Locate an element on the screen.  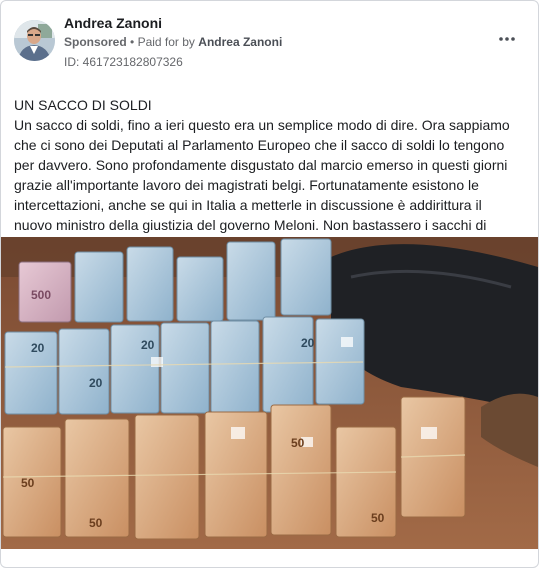
sponsored-label: Sponsored is located at coordinates (95, 42).